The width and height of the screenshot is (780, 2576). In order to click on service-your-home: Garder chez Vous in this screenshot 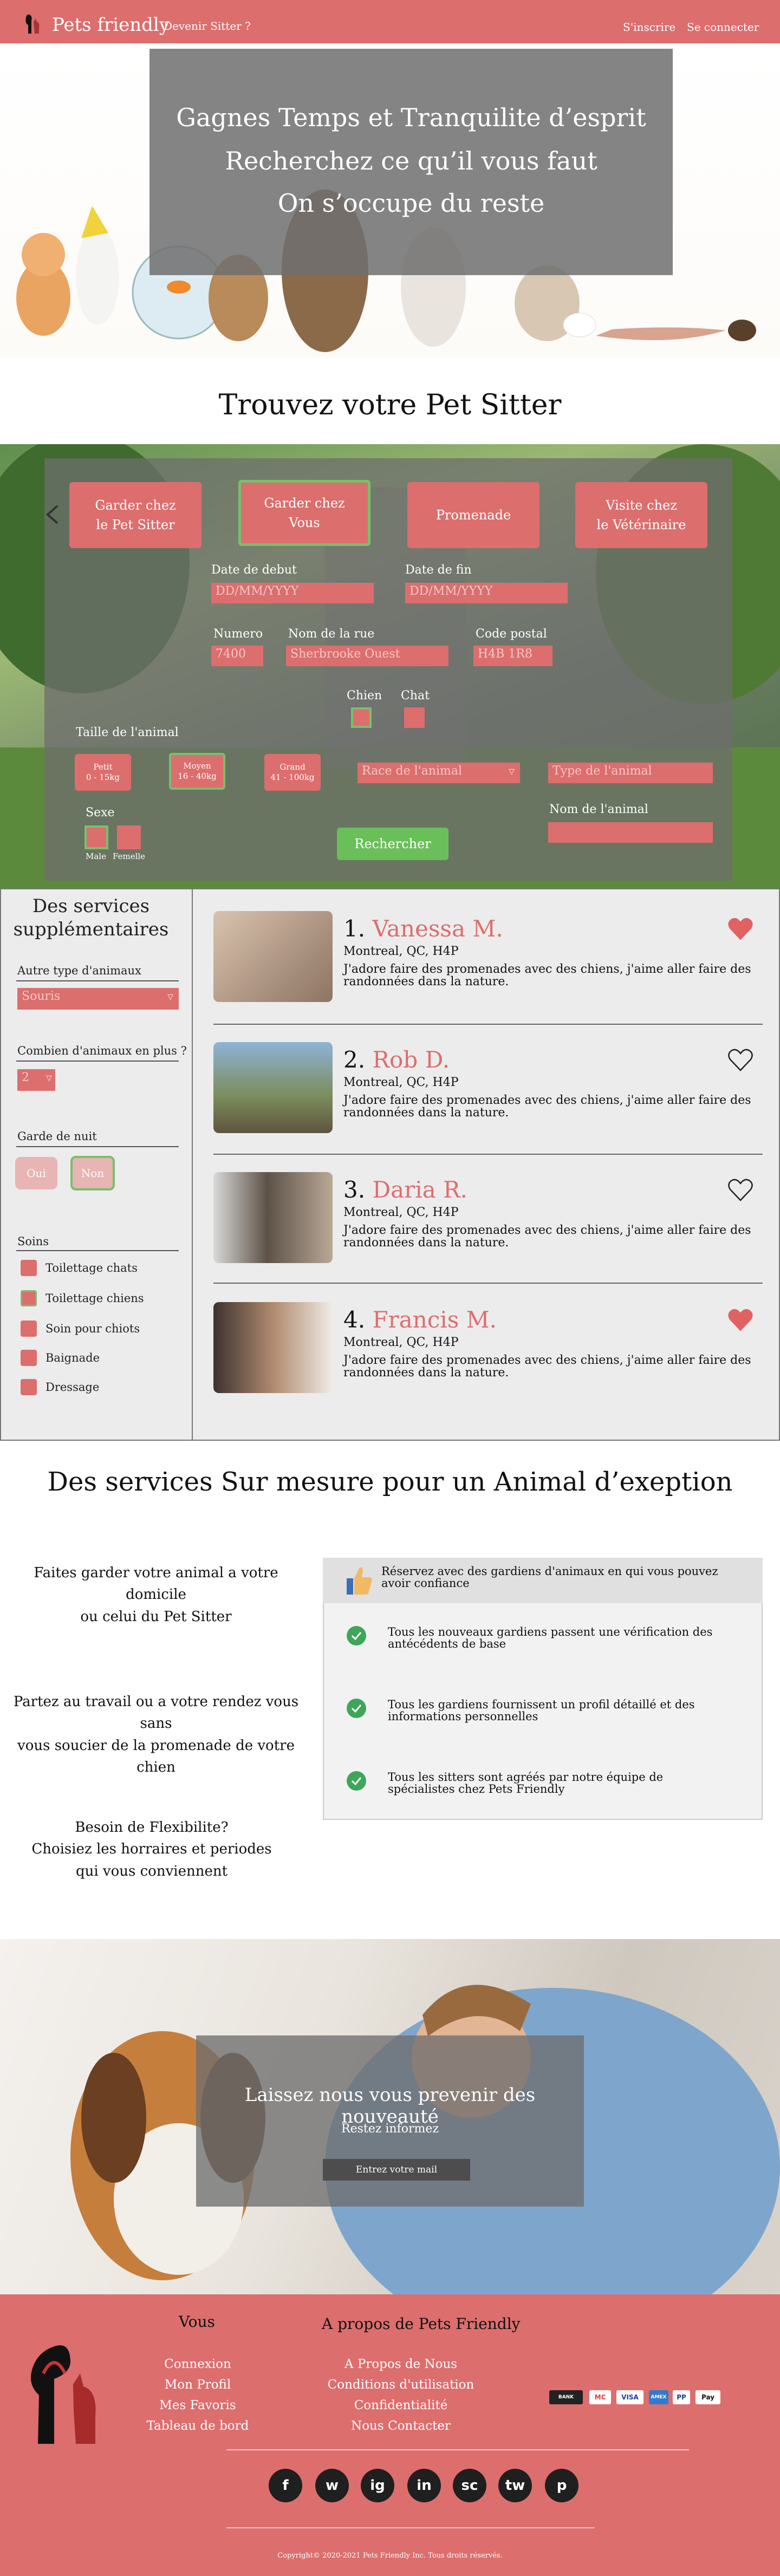, I will do `click(304, 513)`.